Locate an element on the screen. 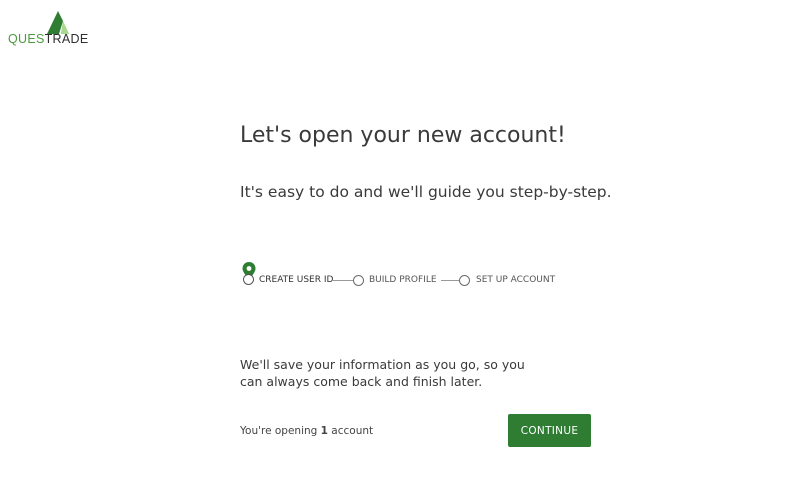  account-count-prefix: You're opening is located at coordinates (280, 431).